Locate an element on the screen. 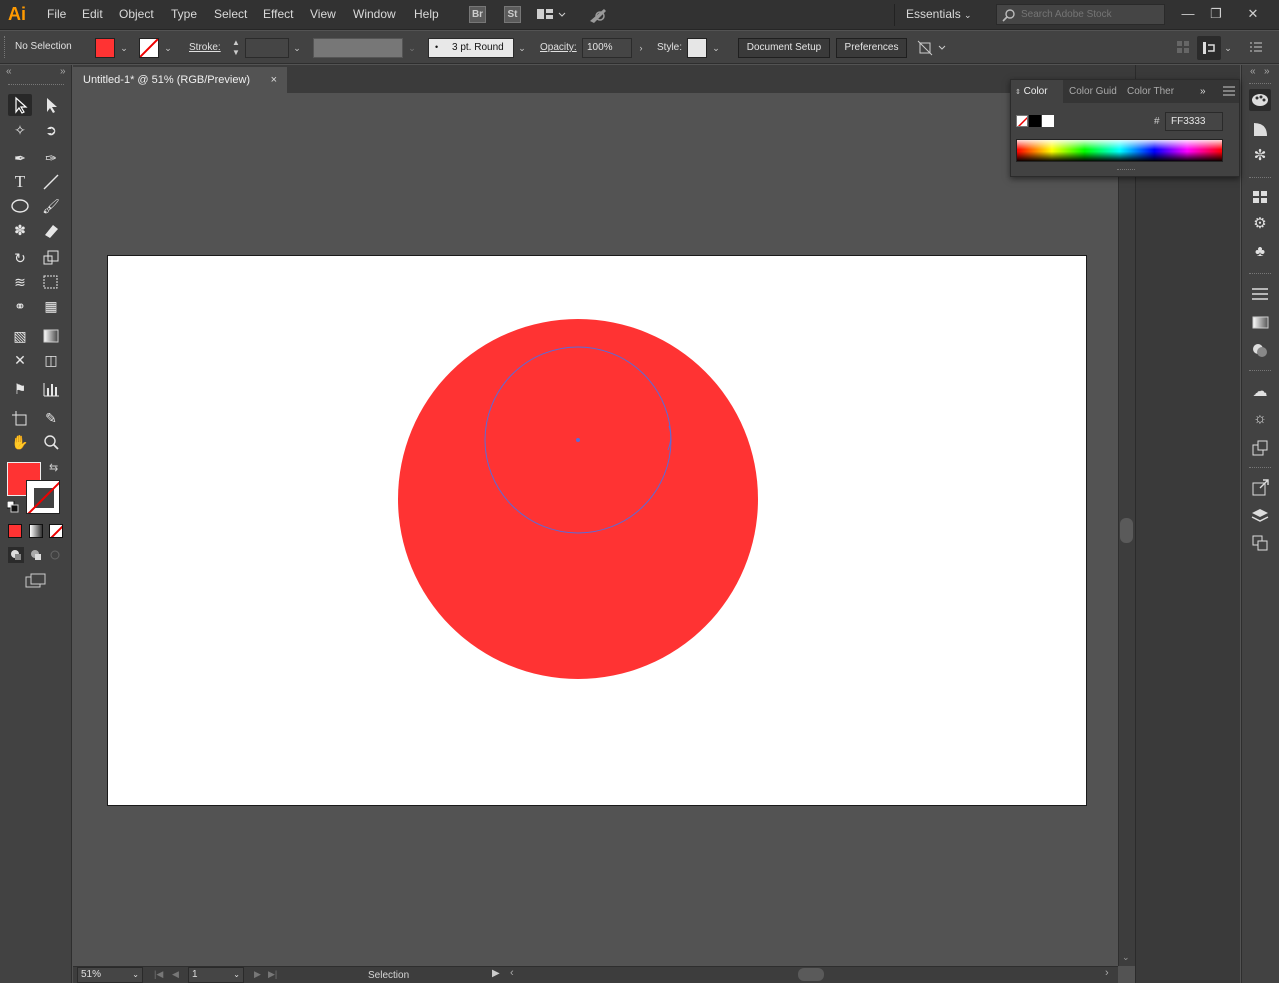 The height and width of the screenshot is (983, 1279). stroke-weight-dropdown: ⌄ is located at coordinates (297, 48).